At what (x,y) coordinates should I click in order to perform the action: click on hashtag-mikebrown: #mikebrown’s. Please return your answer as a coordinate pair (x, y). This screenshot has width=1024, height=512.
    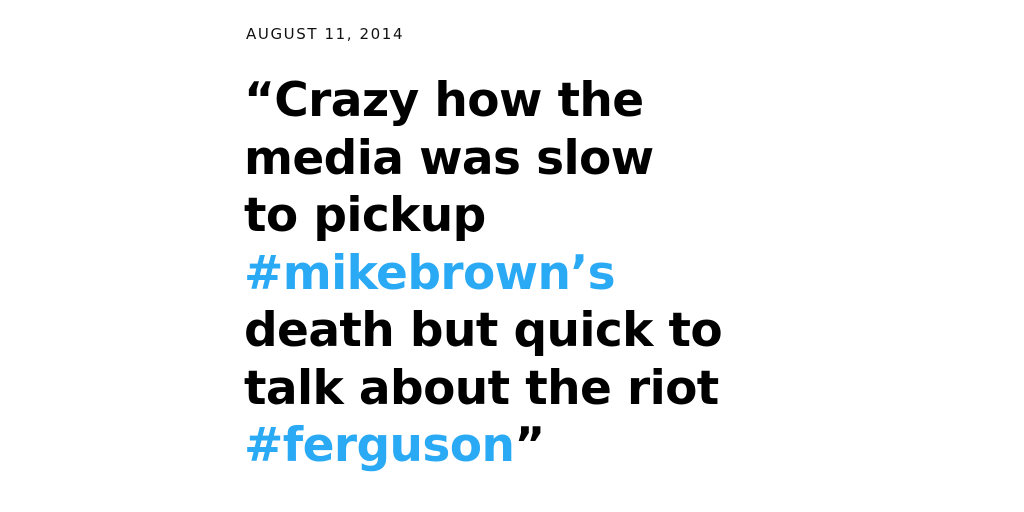
    Looking at the image, I should click on (430, 273).